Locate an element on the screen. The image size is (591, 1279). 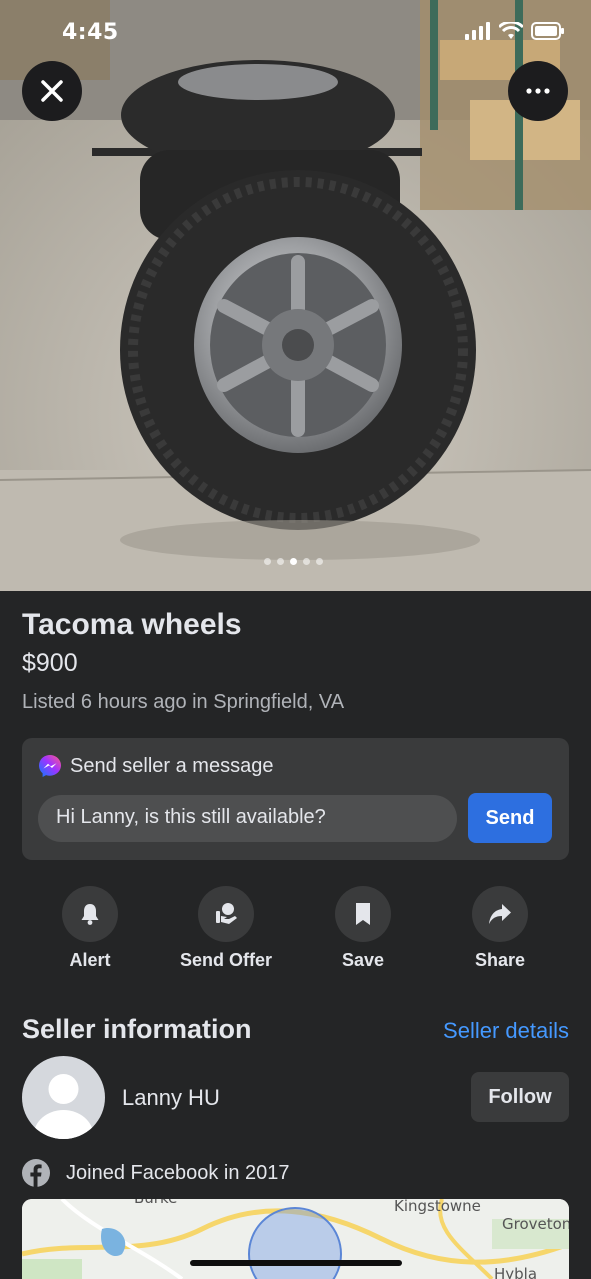
map-label: Kingstowne is located at coordinates (437, 1207).